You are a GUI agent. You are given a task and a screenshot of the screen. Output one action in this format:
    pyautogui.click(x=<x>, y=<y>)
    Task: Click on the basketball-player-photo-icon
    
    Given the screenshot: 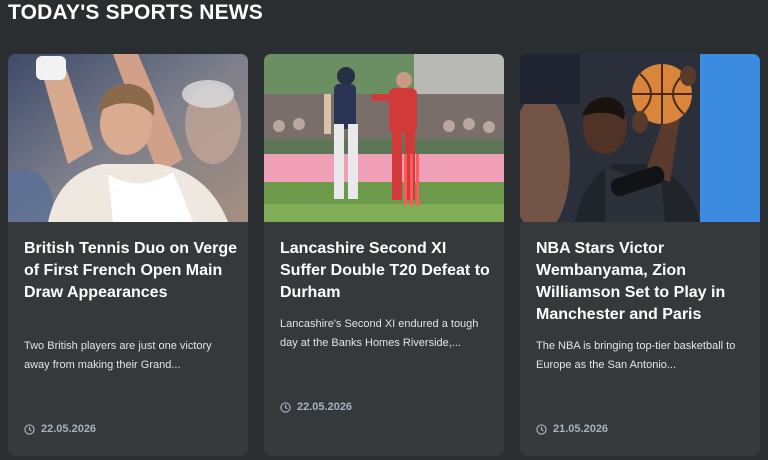 What is the action you would take?
    pyautogui.click(x=640, y=138)
    